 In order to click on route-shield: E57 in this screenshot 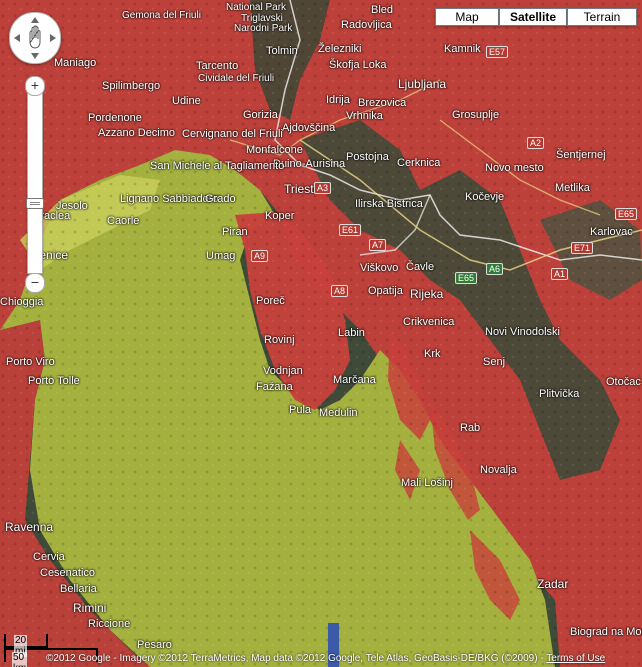, I will do `click(497, 52)`.